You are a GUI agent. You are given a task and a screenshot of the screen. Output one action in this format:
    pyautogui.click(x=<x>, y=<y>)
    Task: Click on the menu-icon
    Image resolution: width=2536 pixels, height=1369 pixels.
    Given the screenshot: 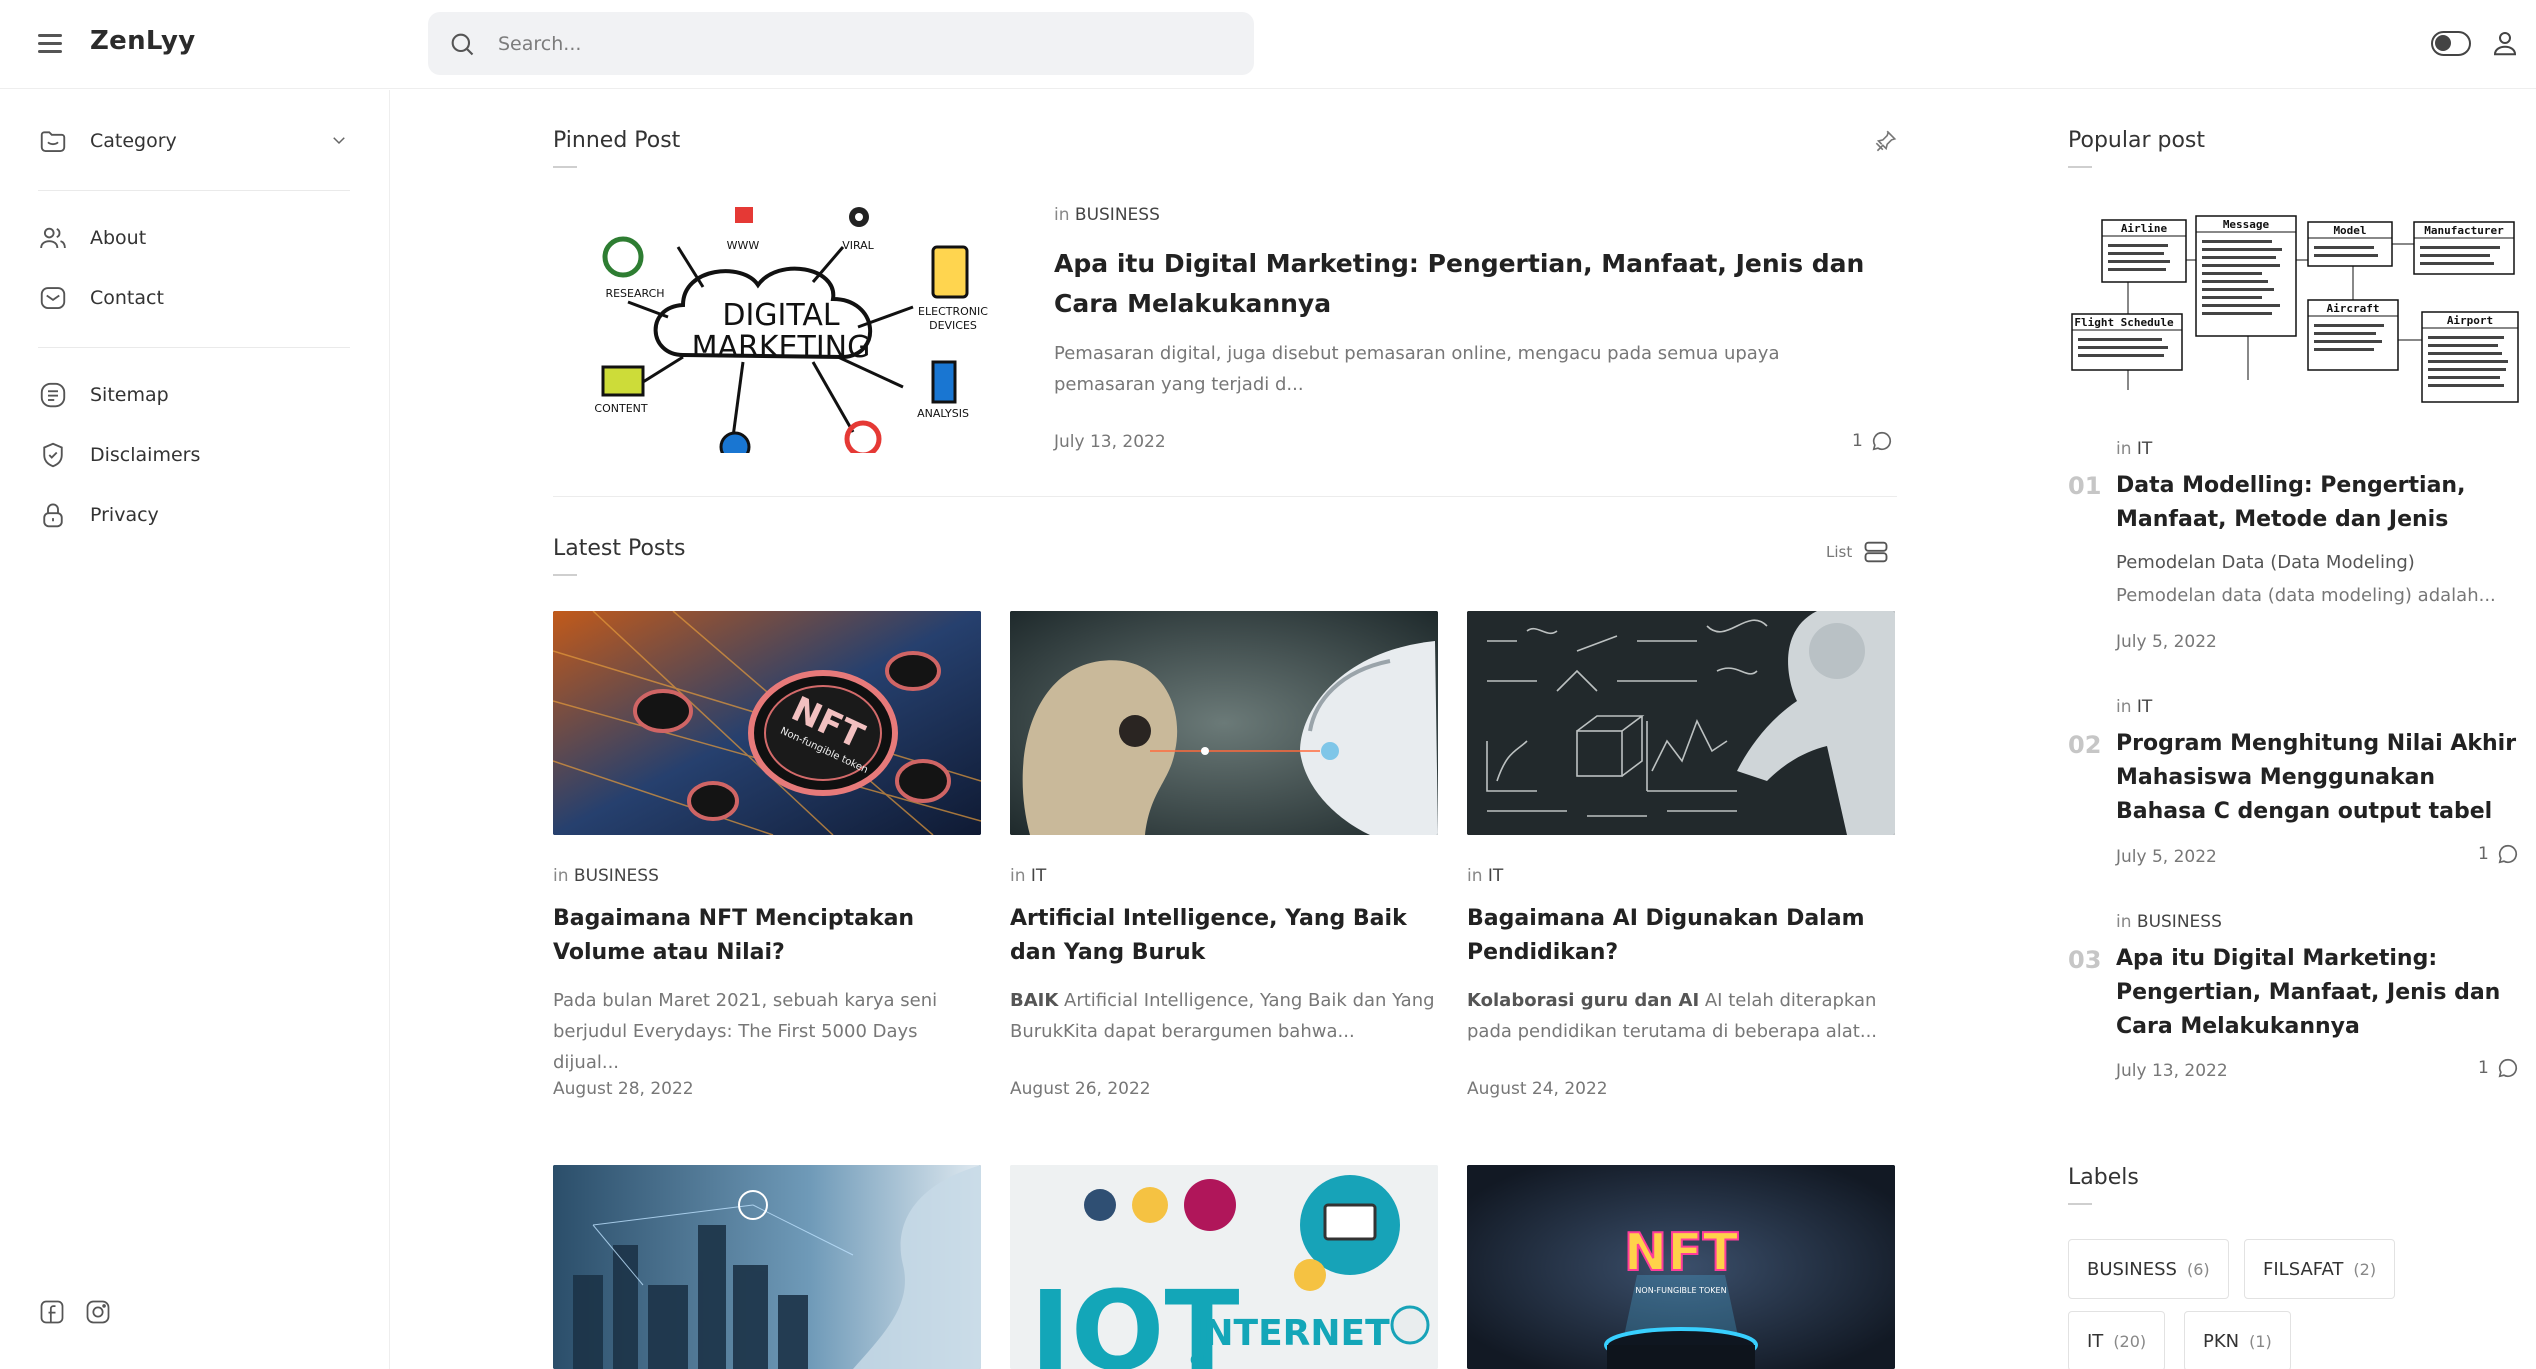 What is the action you would take?
    pyautogui.click(x=52, y=43)
    